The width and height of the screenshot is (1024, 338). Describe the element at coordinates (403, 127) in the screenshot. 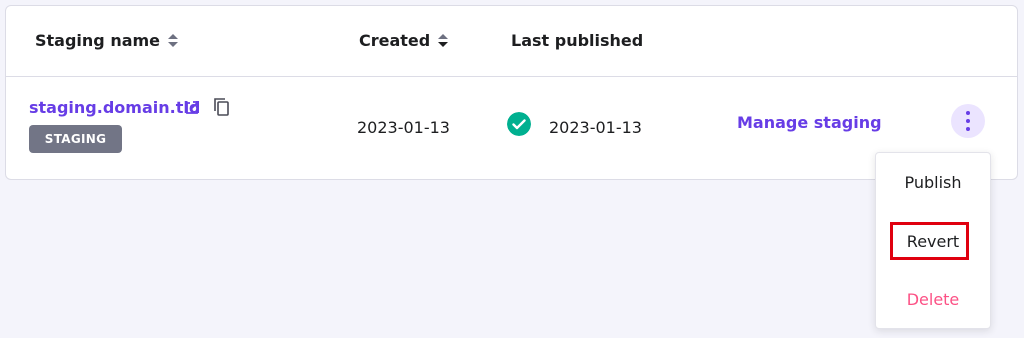

I see `created-date: 2023-01-13` at that location.